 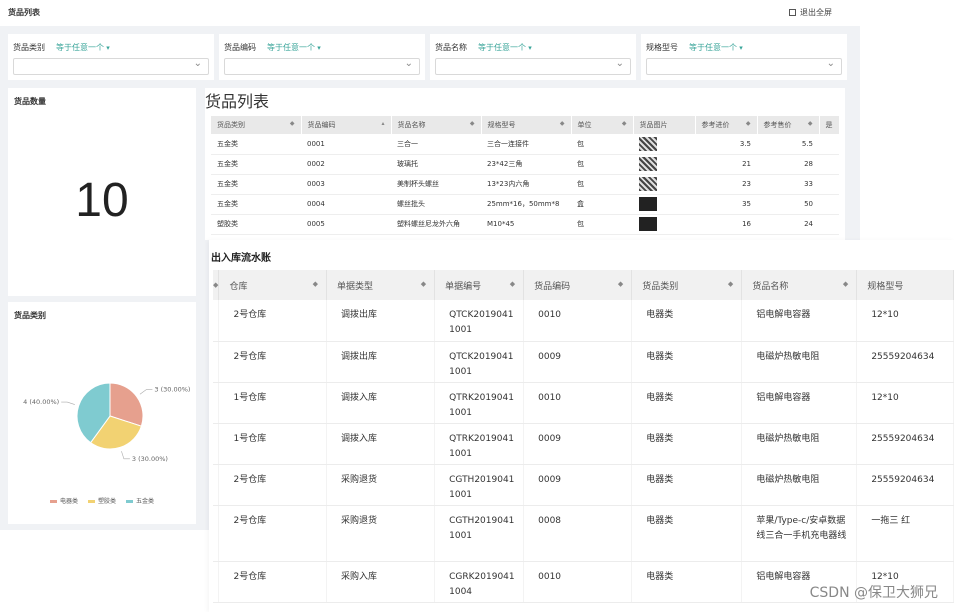 What do you see at coordinates (101, 501) in the screenshot?
I see `legend-item: 塑胶类` at bounding box center [101, 501].